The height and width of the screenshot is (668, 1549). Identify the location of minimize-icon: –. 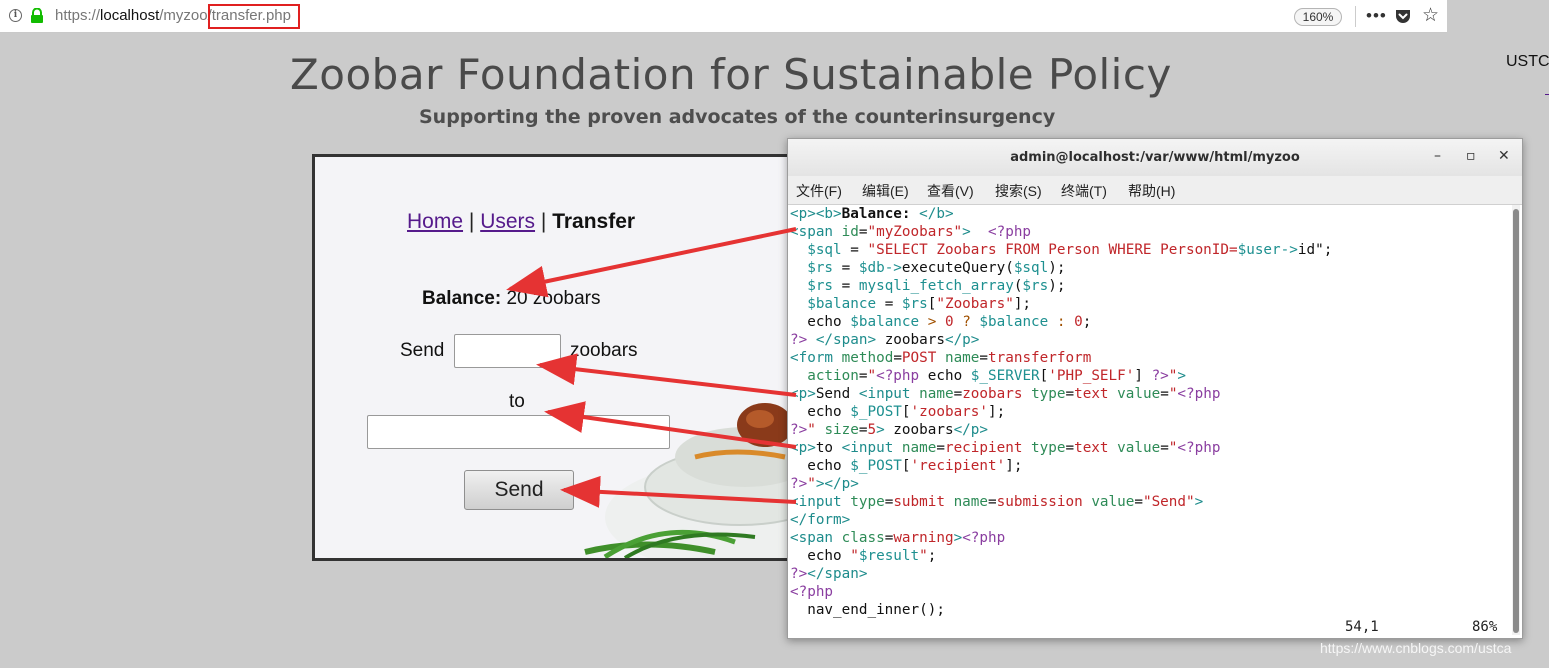
(1437, 156).